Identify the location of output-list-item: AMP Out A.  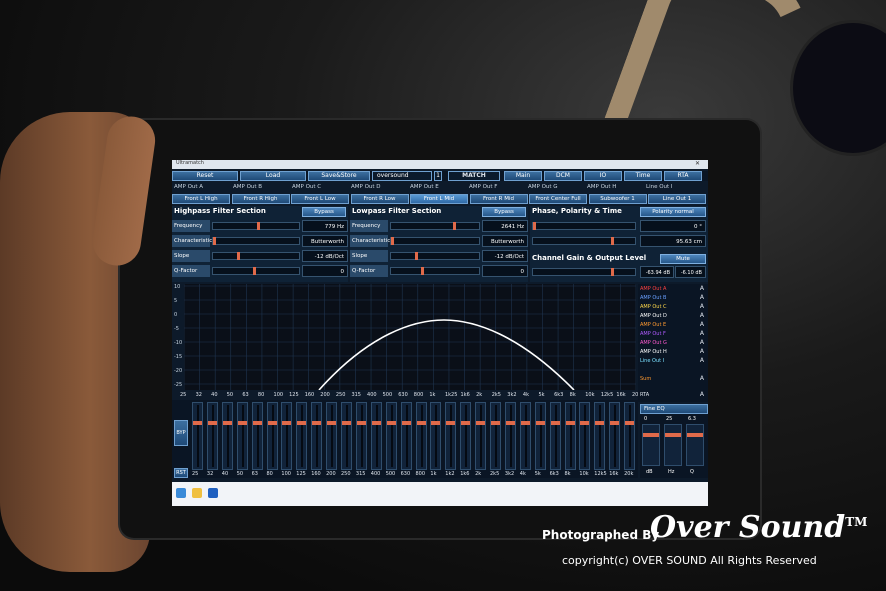
(653, 289).